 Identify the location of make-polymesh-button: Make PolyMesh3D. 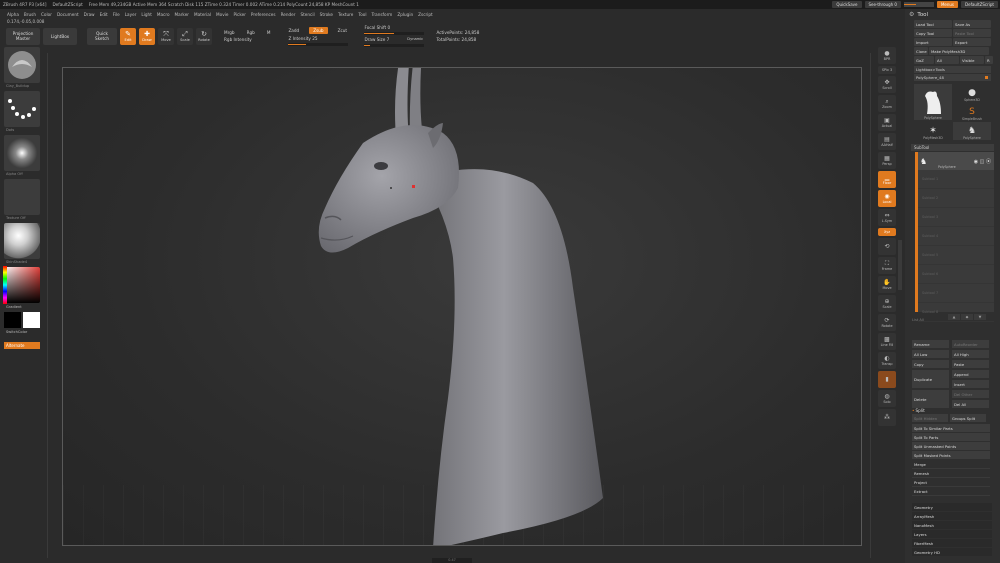
(959, 51).